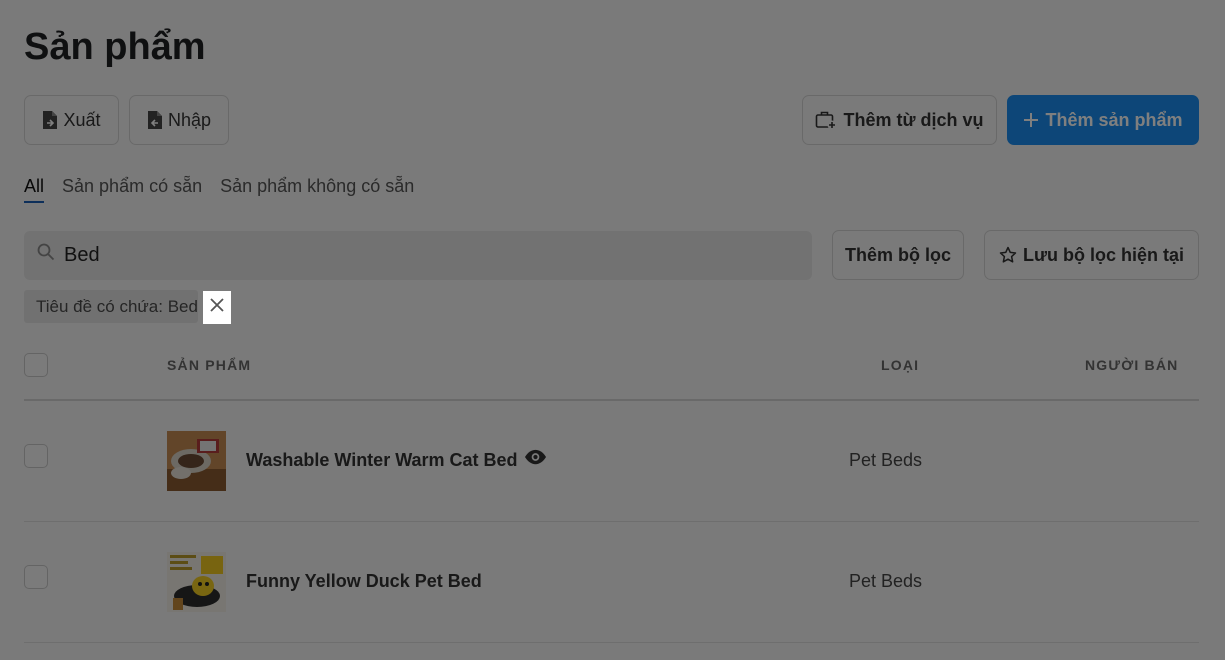 This screenshot has width=1225, height=660. What do you see at coordinates (364, 581) in the screenshot?
I see `product-name-link: Funny Yellow Duck Pet Bed` at bounding box center [364, 581].